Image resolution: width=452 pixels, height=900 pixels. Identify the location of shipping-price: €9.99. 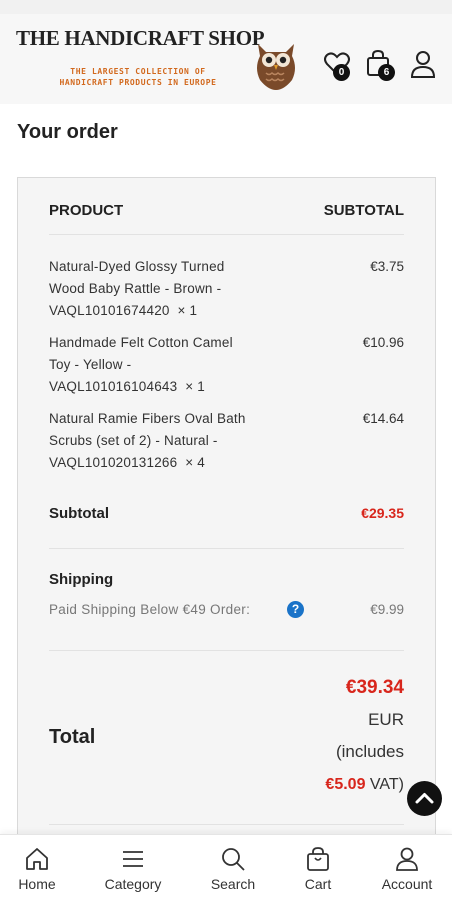
(387, 609).